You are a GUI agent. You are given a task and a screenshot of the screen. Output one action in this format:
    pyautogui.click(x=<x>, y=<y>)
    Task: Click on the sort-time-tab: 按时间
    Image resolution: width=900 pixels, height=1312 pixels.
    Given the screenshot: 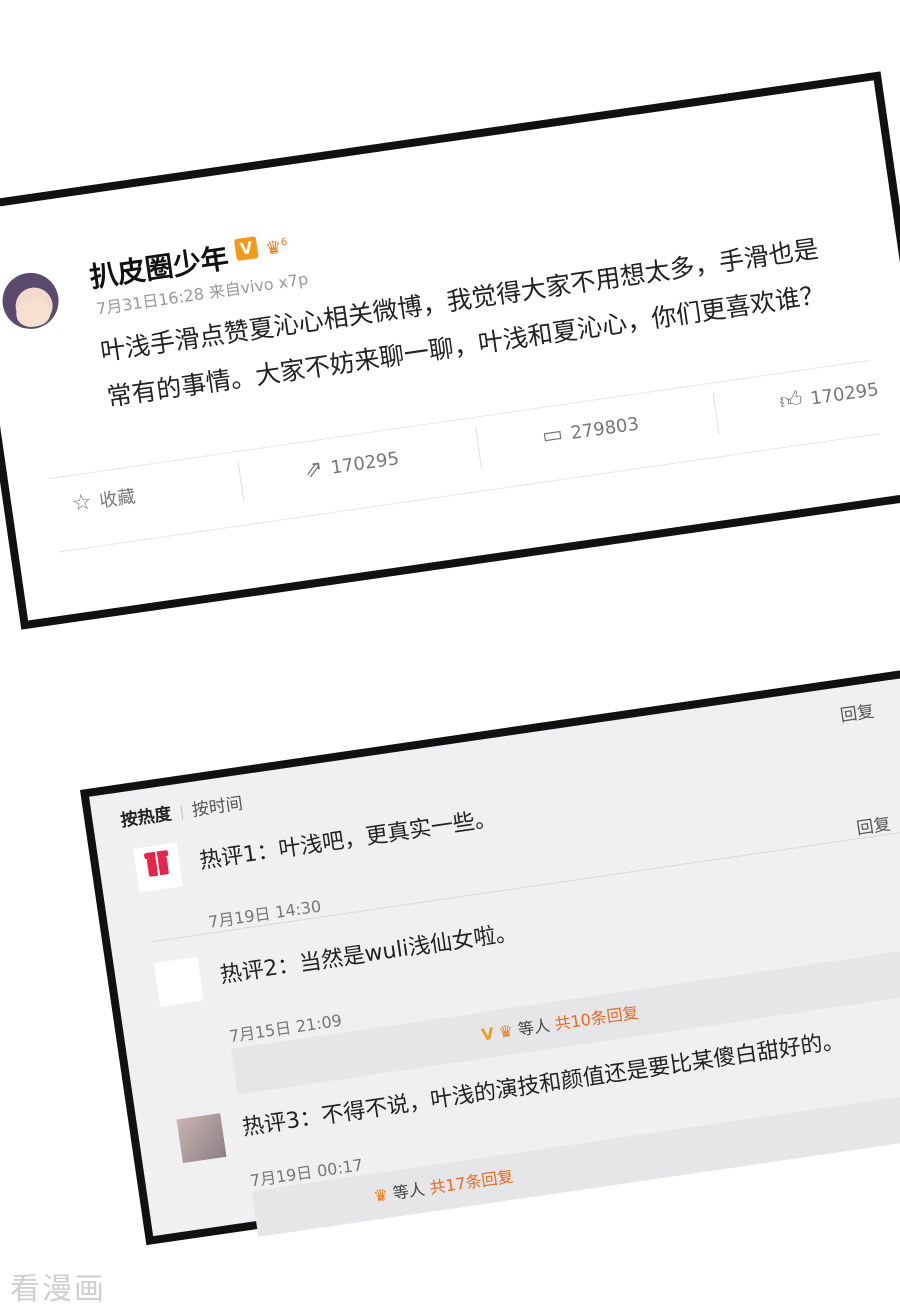 What is the action you would take?
    pyautogui.click(x=217, y=807)
    